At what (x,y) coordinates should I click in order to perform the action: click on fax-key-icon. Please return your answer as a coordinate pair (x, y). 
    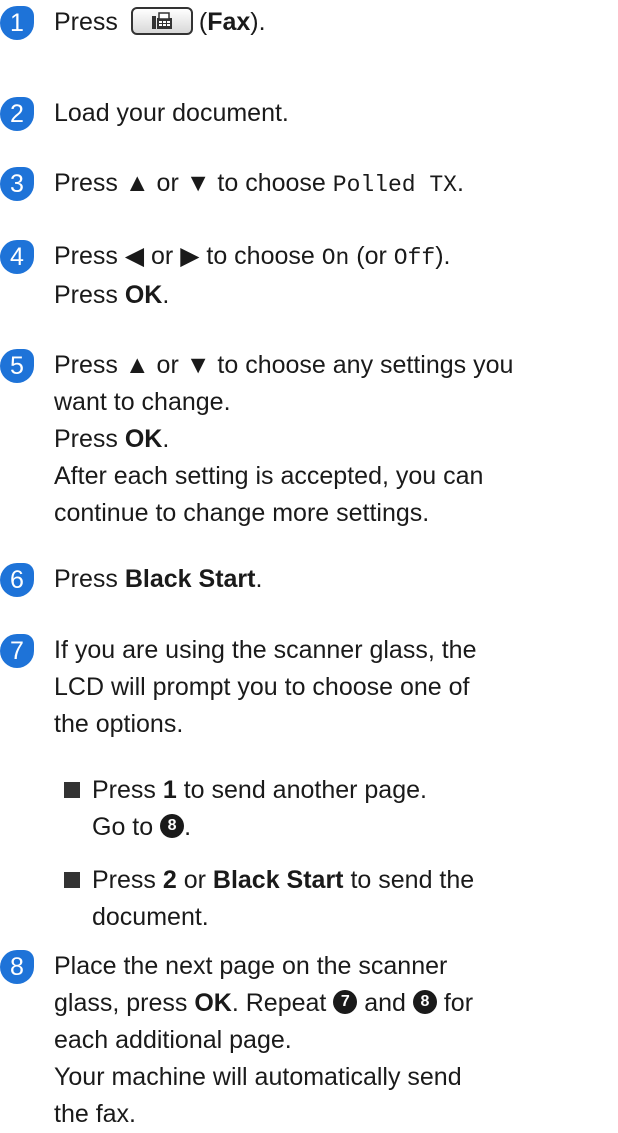
    Looking at the image, I should click on (161, 21).